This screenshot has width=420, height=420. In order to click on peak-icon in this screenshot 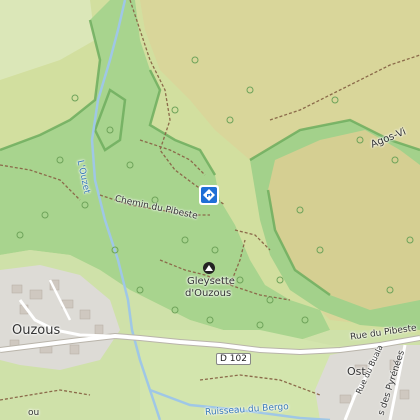, I will do `click(209, 268)`.